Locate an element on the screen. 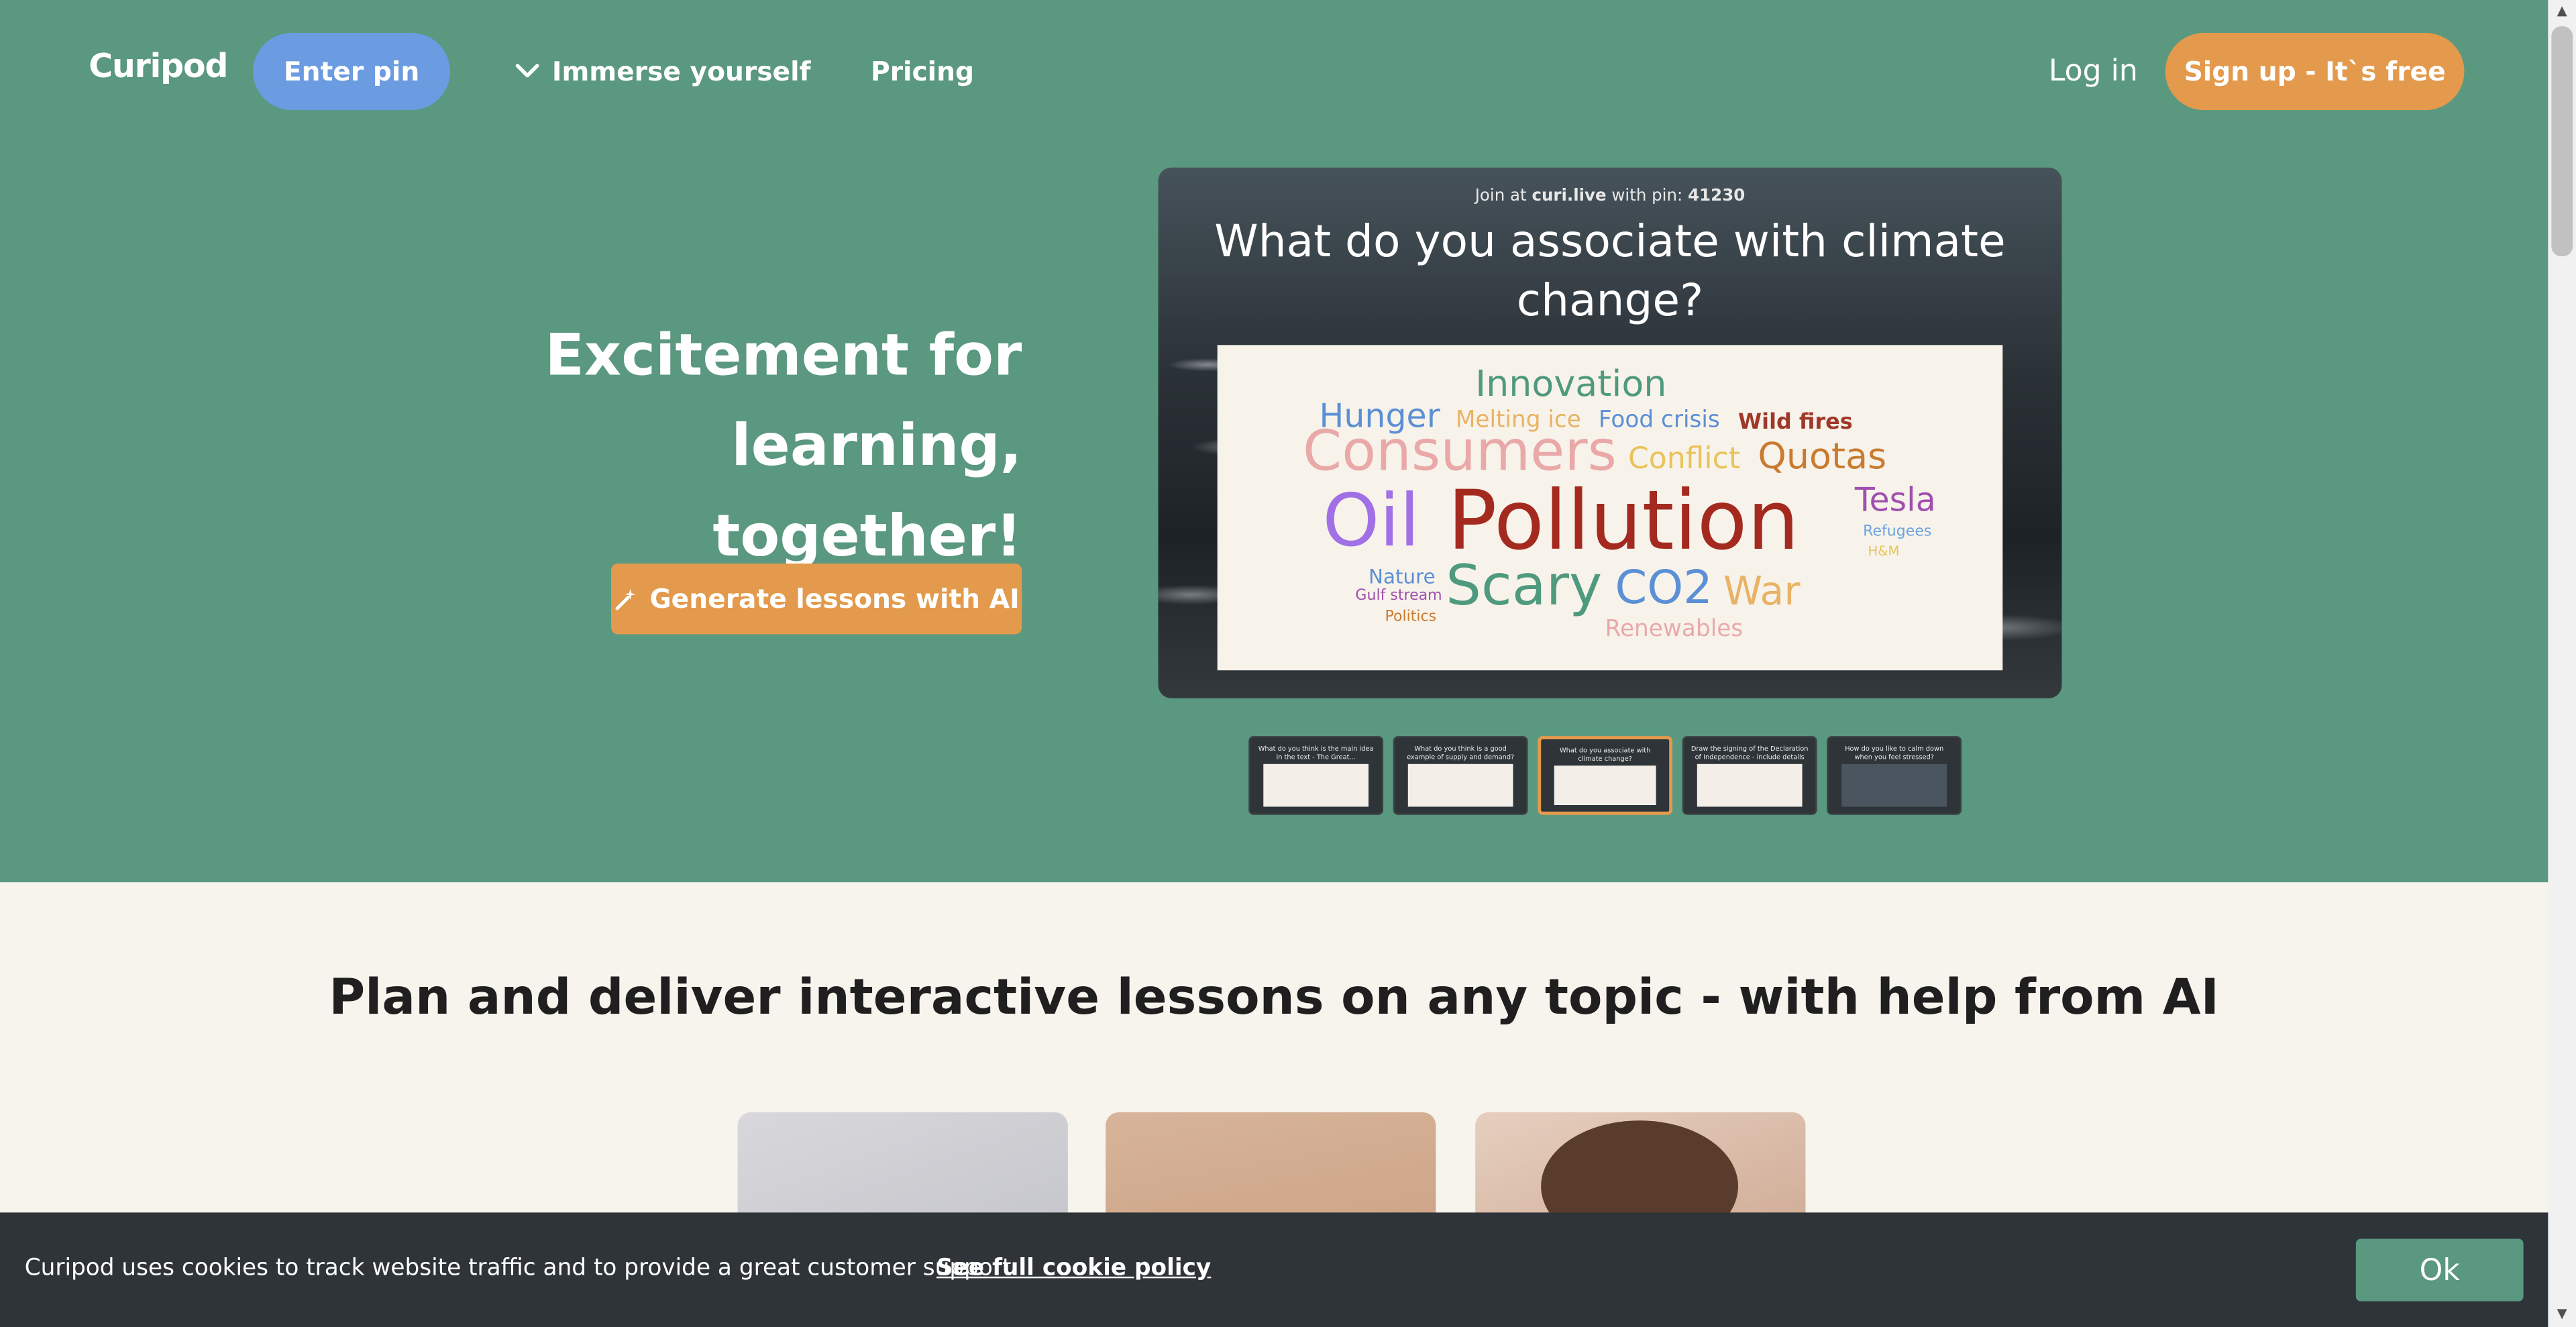 This screenshot has width=2576, height=1327. word-hm: H&M is located at coordinates (1884, 551).